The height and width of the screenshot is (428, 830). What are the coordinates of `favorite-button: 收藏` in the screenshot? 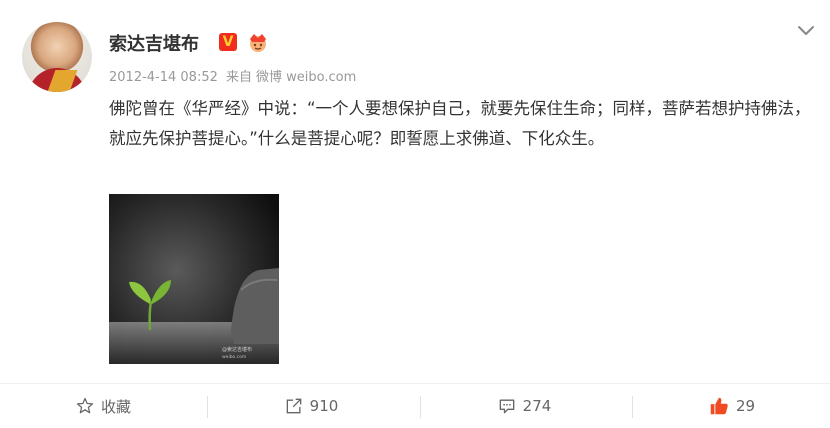 It's located at (103, 406).